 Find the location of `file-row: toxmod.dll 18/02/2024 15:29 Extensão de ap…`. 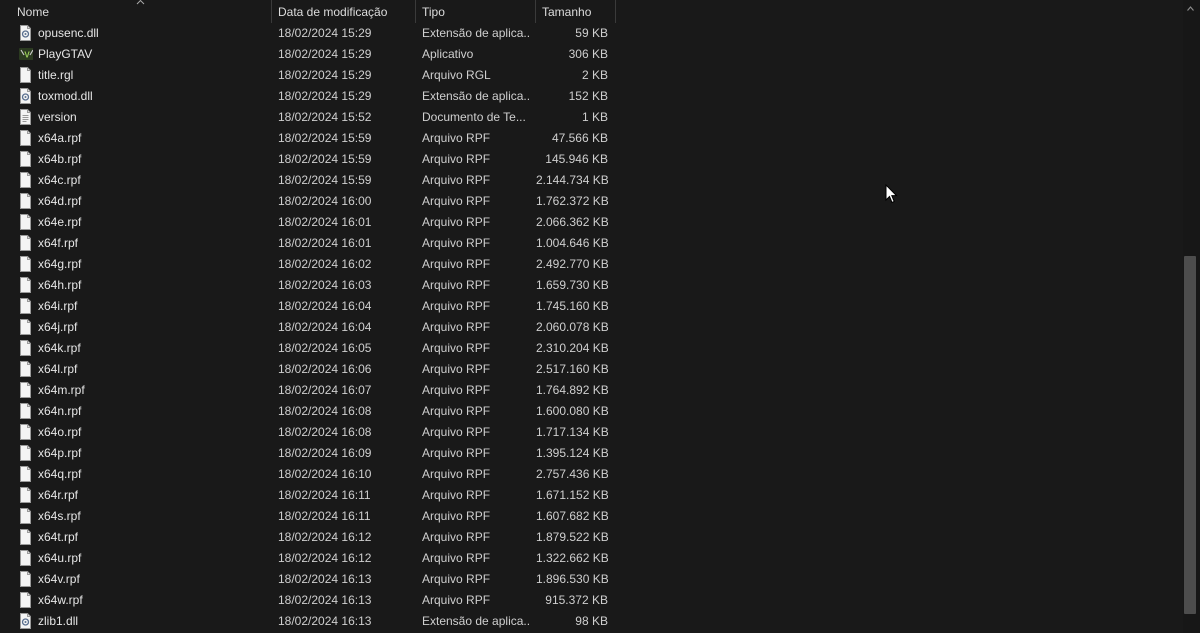

file-row: toxmod.dll 18/02/2024 15:29 Extensão de ap… is located at coordinates (308, 96).